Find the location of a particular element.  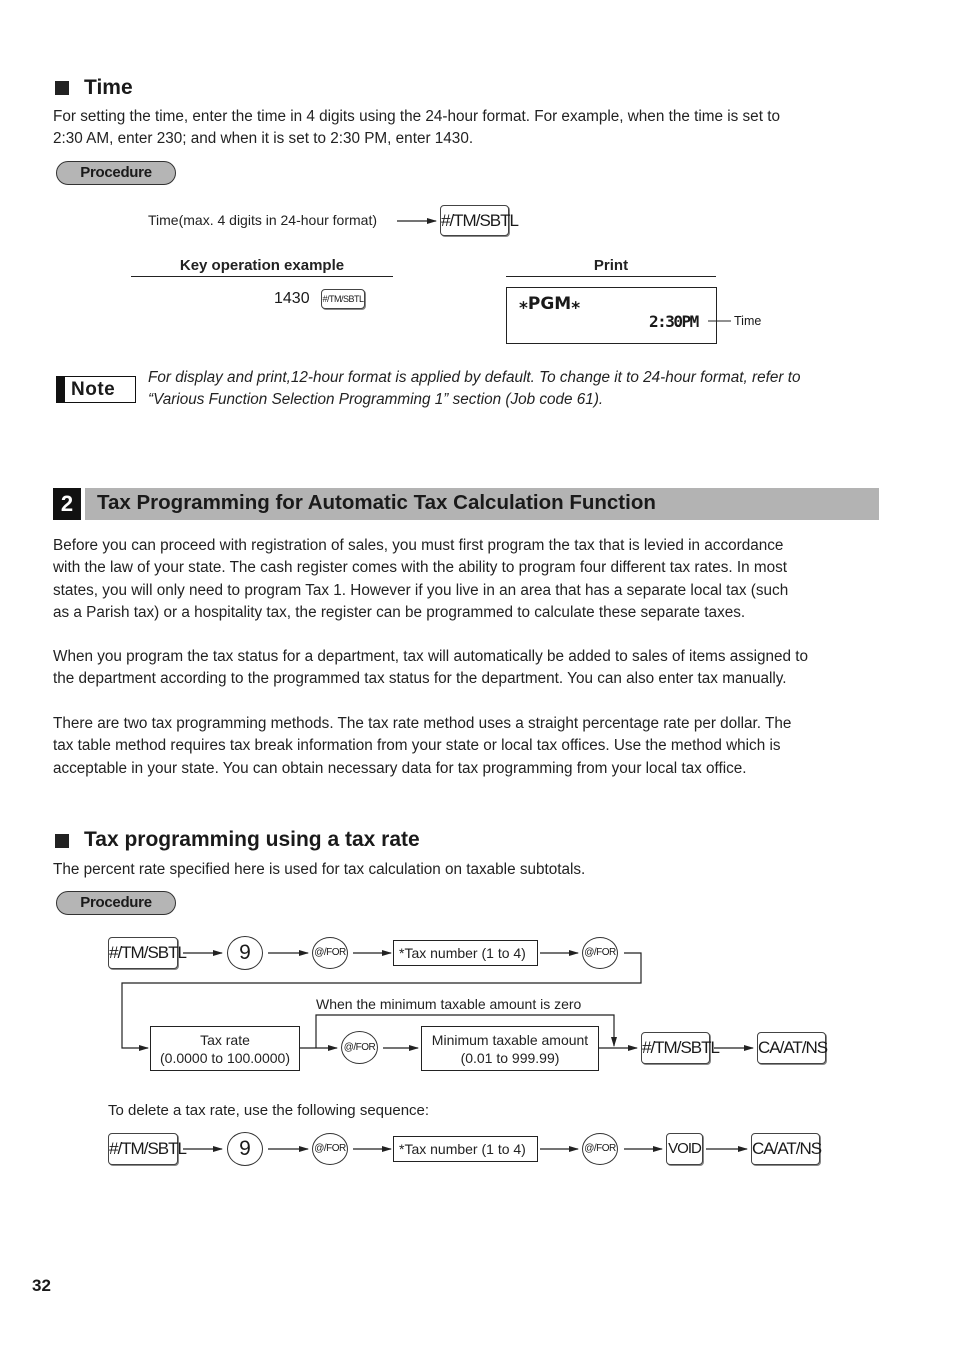

page-number: 32 is located at coordinates (41, 1285).